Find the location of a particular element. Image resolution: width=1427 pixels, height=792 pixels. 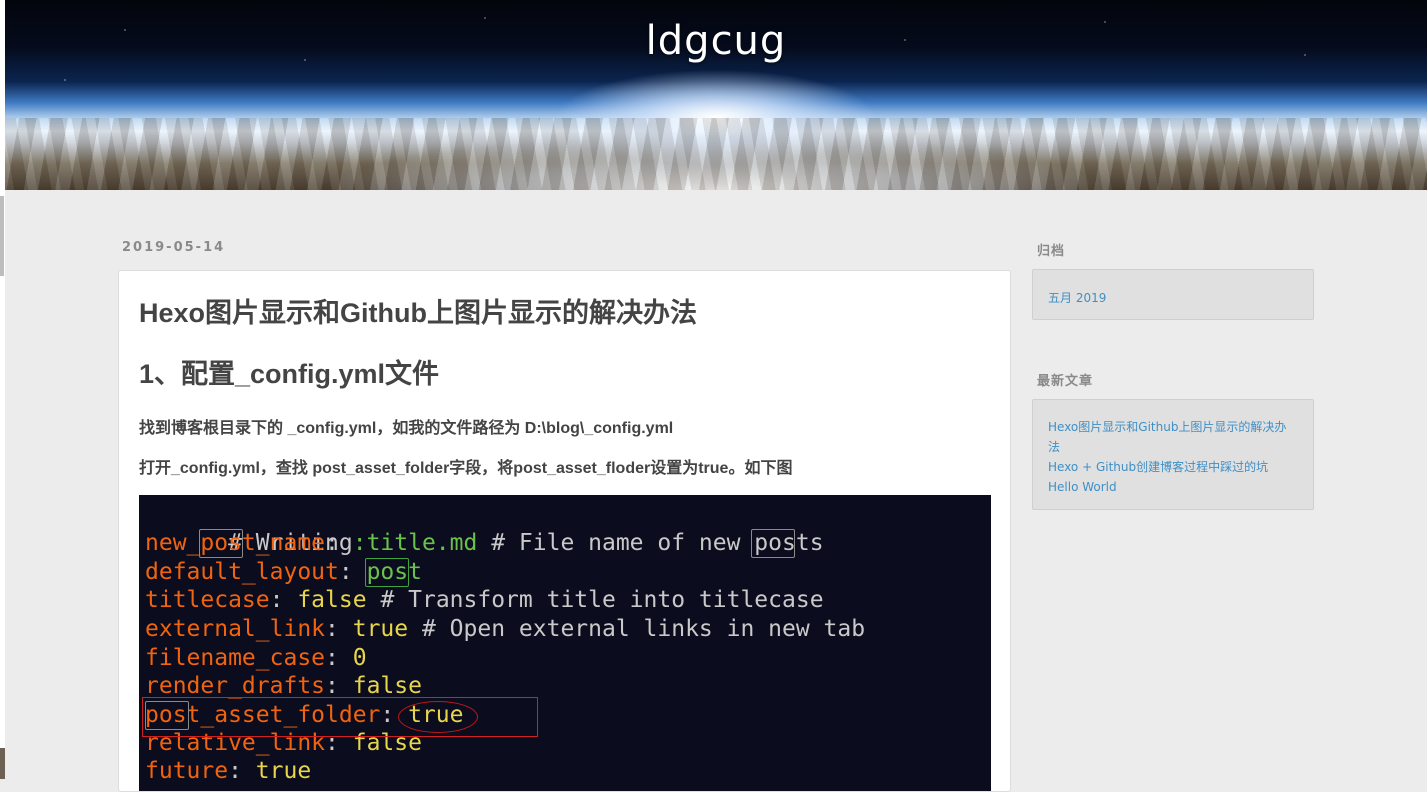

code-line: future: true is located at coordinates (228, 771).